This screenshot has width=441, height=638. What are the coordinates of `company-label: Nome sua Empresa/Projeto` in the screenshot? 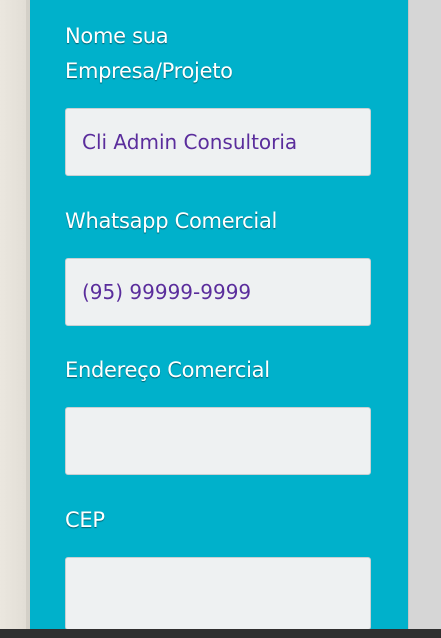 It's located at (149, 53).